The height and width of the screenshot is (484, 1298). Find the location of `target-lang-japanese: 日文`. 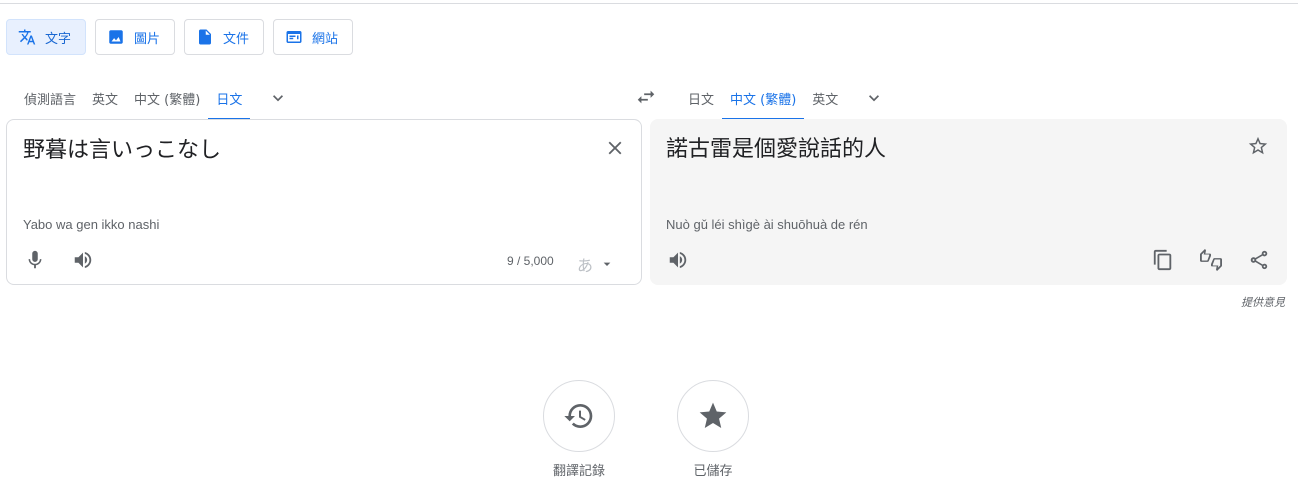

target-lang-japanese: 日文 is located at coordinates (701, 98).